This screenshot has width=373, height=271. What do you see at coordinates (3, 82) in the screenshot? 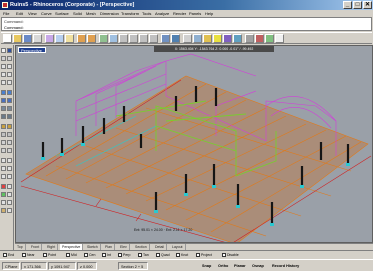
I see `rectangle-icon` at bounding box center [3, 82].